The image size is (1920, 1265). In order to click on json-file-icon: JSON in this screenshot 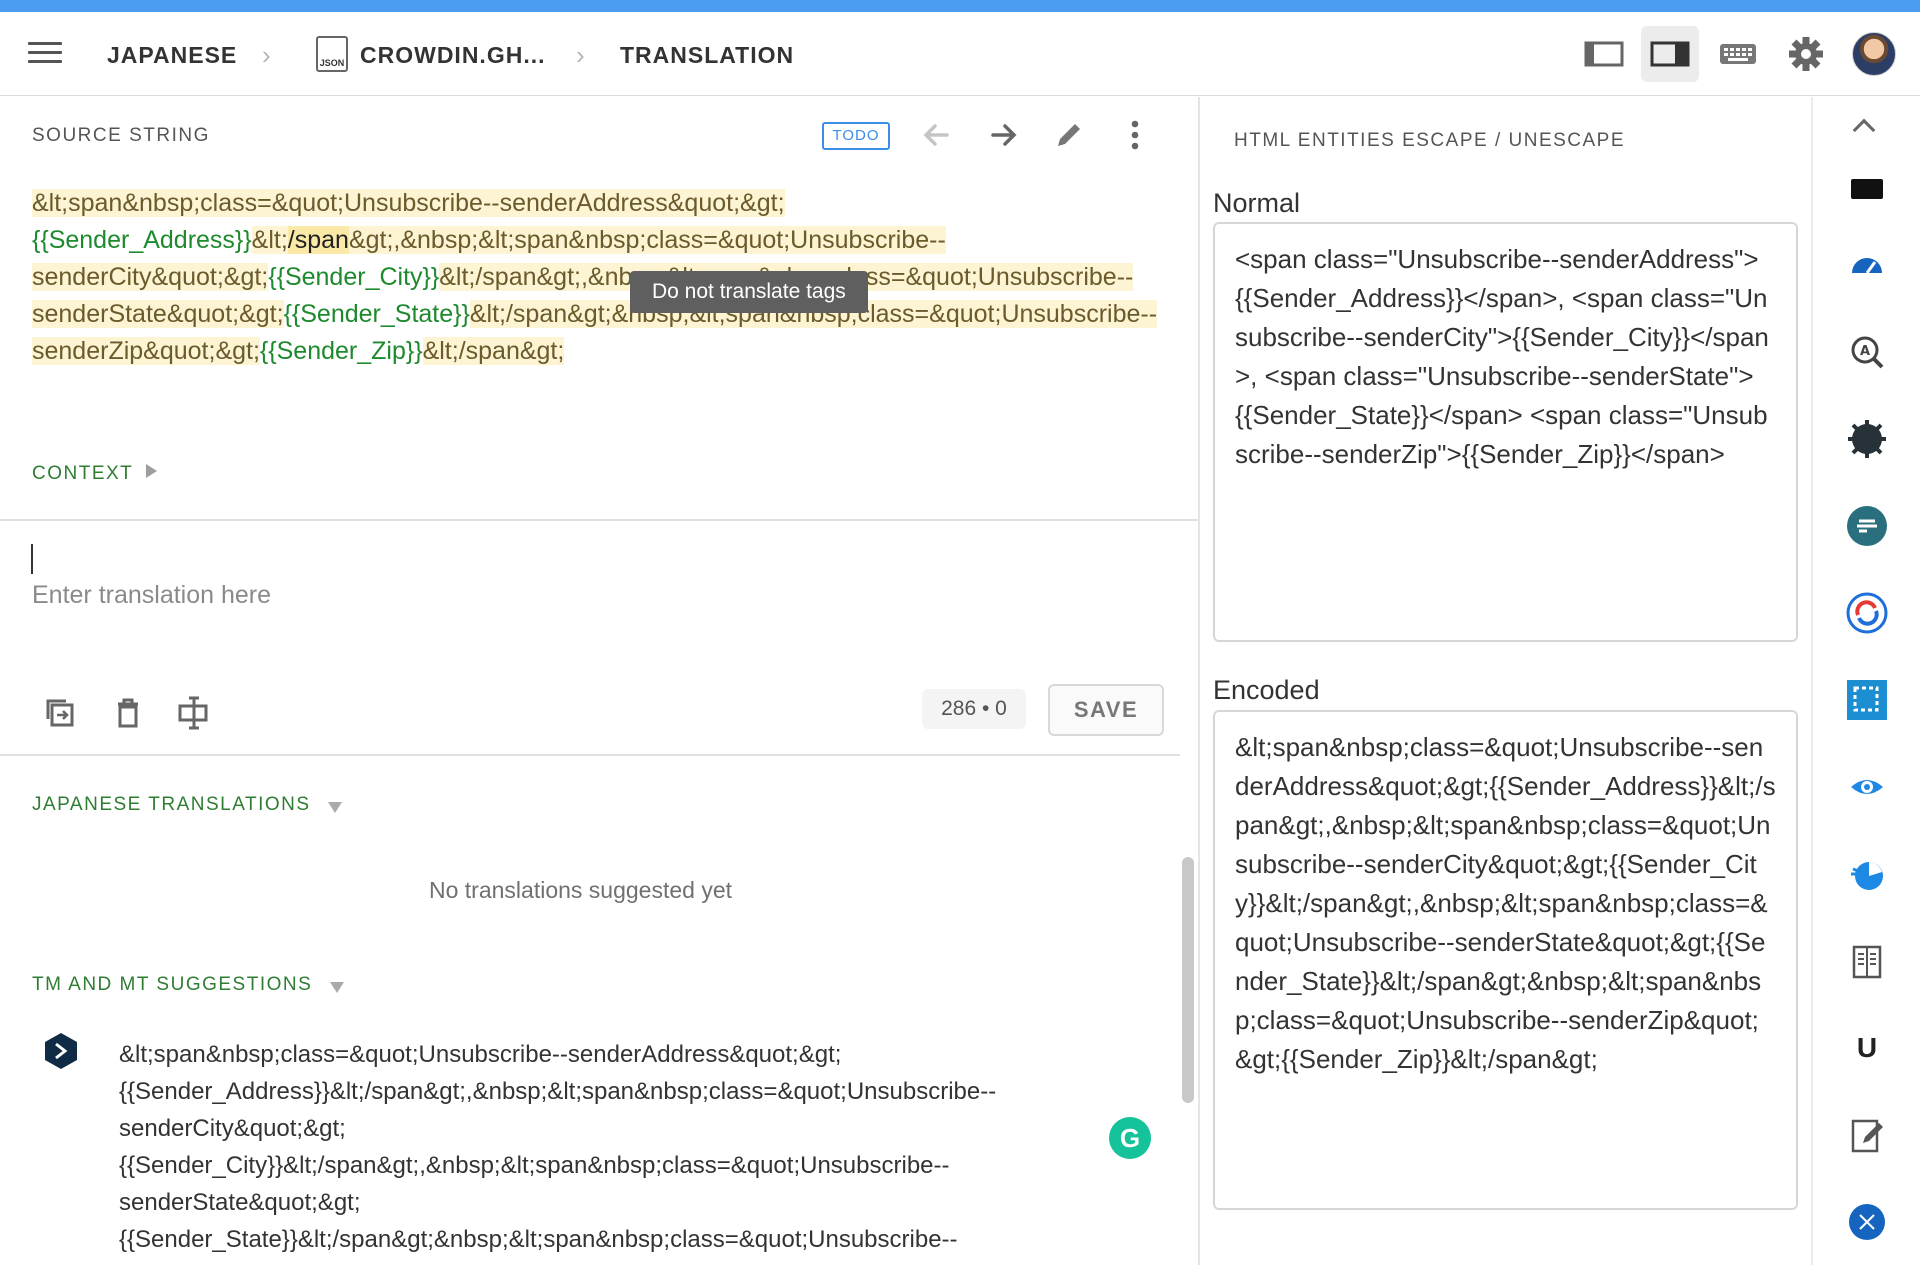, I will do `click(332, 54)`.